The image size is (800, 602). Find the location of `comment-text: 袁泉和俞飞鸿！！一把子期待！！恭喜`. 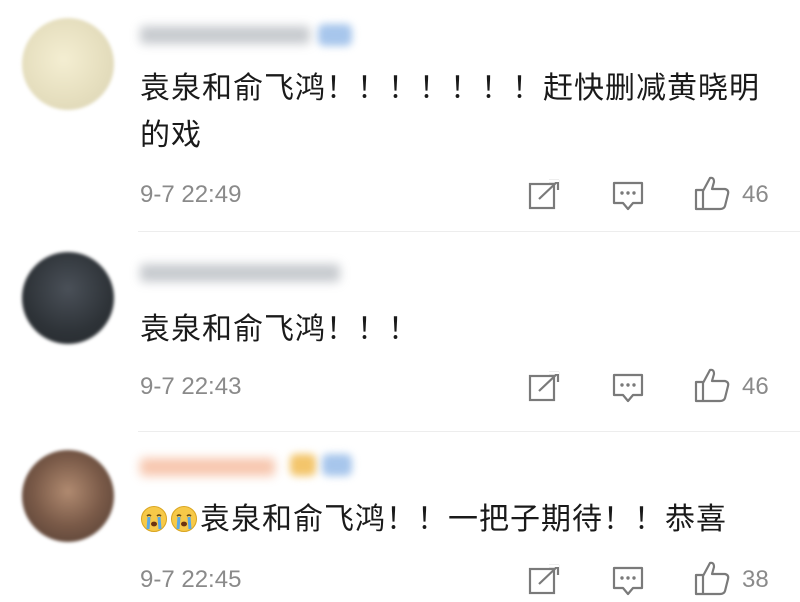

comment-text: 袁泉和俞飞鸿！！一把子期待！！恭喜 is located at coordinates (460, 519).